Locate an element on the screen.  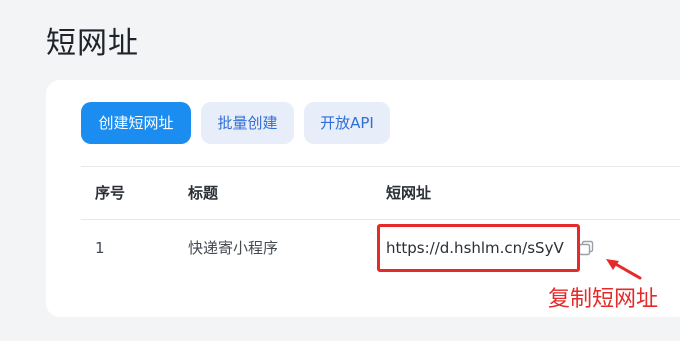
annotation-arrow-icon is located at coordinates (624, 269).